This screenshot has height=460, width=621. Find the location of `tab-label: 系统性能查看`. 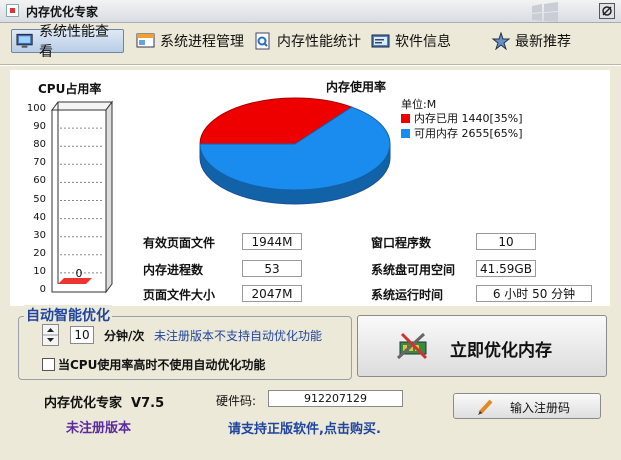

tab-label: 系统性能查看 is located at coordinates (74, 42).